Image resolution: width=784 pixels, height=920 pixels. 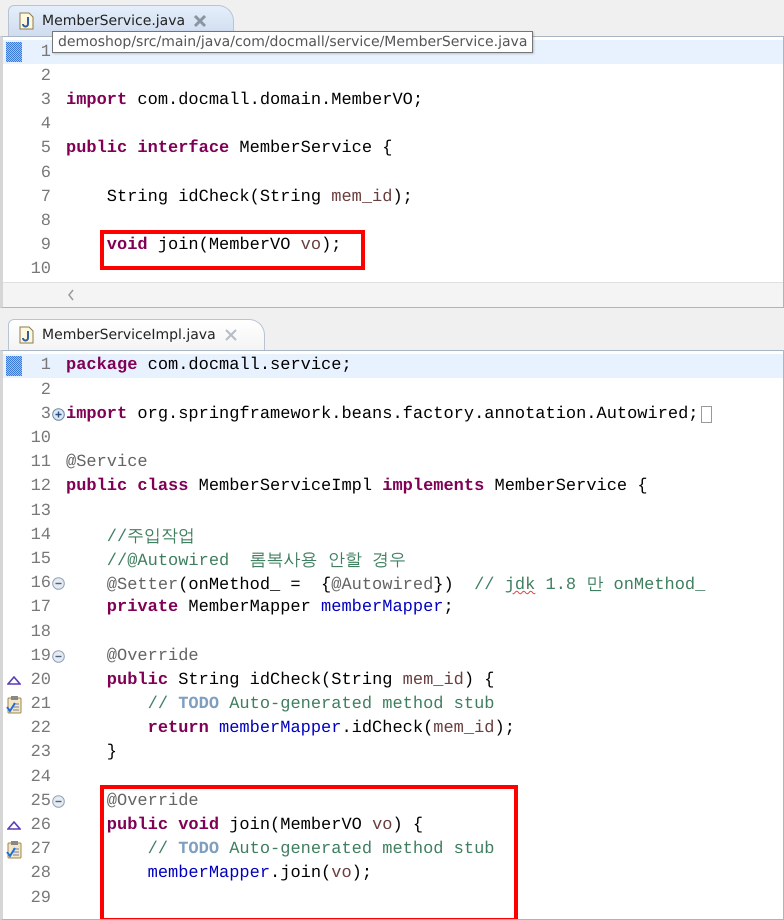 I want to click on line-number: 29, so click(x=40, y=898).